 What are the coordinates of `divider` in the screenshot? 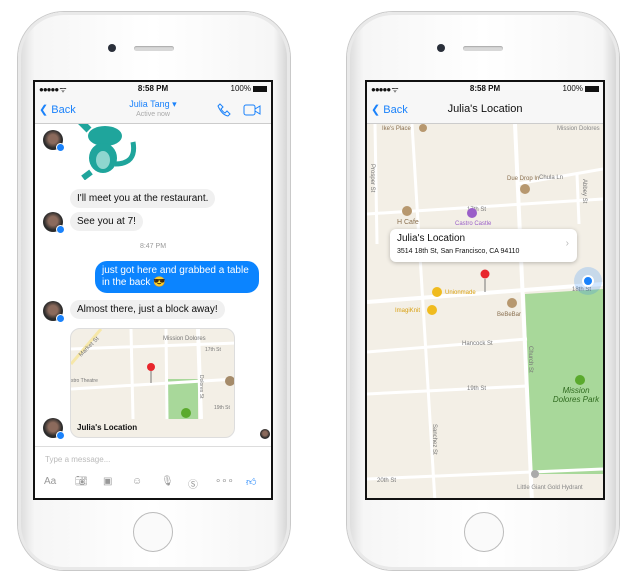 It's located at (153, 446).